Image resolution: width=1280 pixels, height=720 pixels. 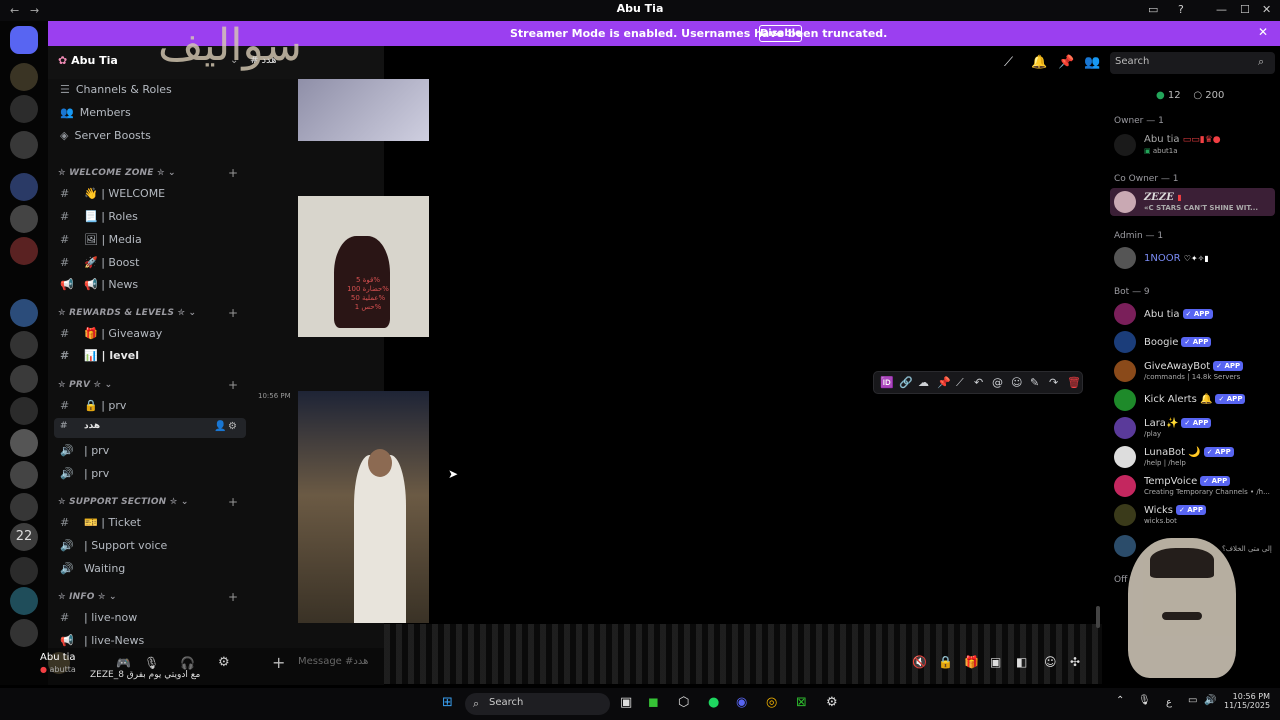 What do you see at coordinates (232, 426) in the screenshot?
I see `gear-icon: ⚙` at bounding box center [232, 426].